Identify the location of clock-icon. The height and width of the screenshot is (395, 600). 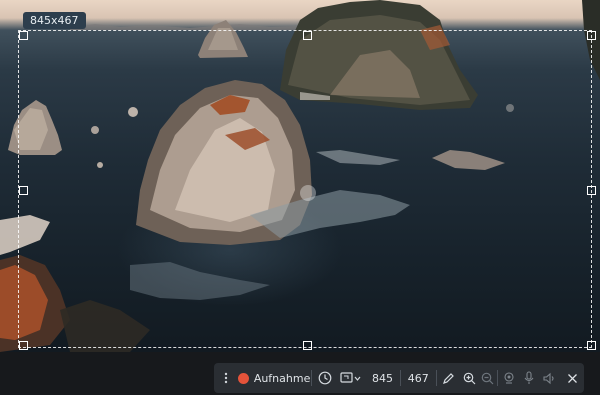
(325, 378).